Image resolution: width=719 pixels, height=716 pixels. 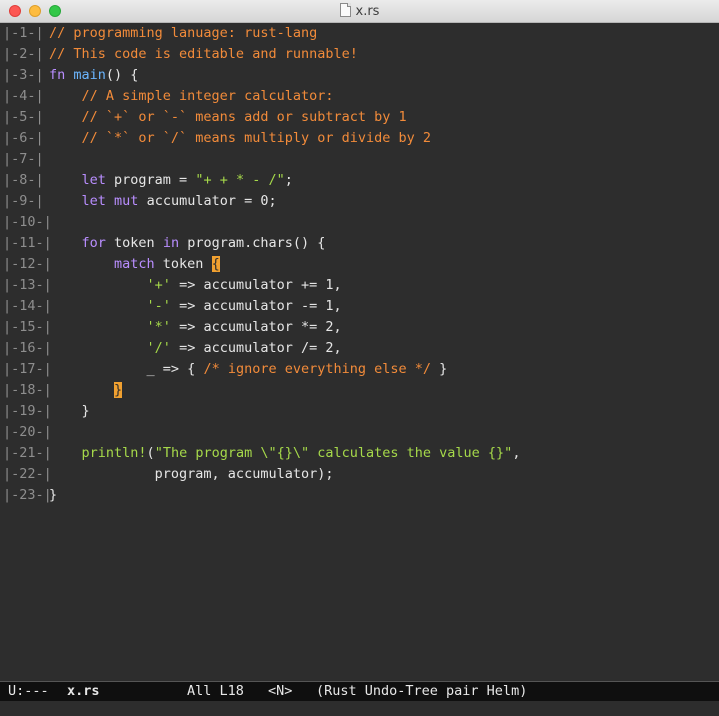 What do you see at coordinates (114, 453) in the screenshot?
I see `string-token: println!` at bounding box center [114, 453].